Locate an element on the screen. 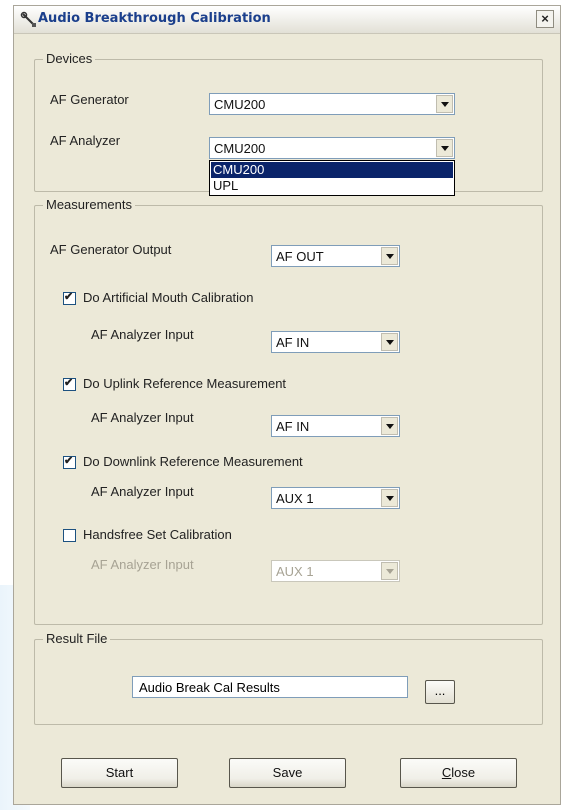 Image resolution: width=569 pixels, height=810 pixels. uplink-reference-label: Do Uplink Reference Measurement is located at coordinates (185, 383).